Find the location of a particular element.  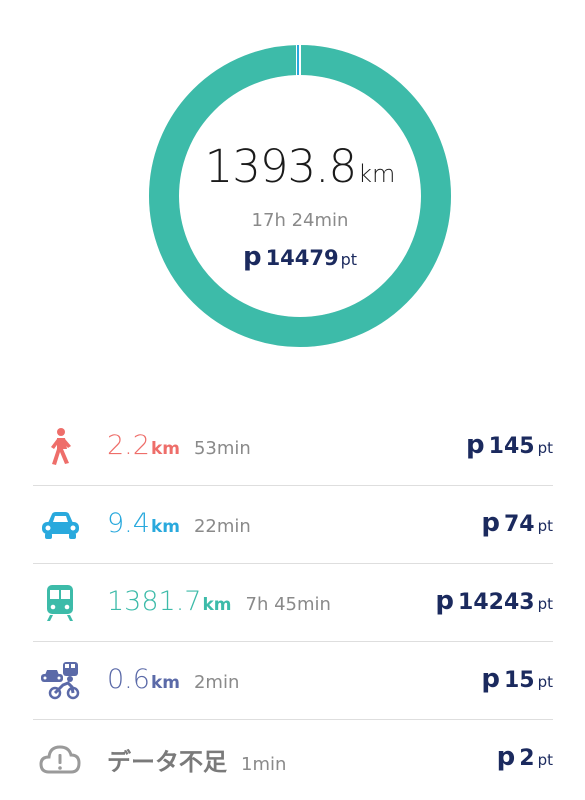

activity-row-train: 1381.7km 7h 45min p 14243 pt is located at coordinates (293, 603).